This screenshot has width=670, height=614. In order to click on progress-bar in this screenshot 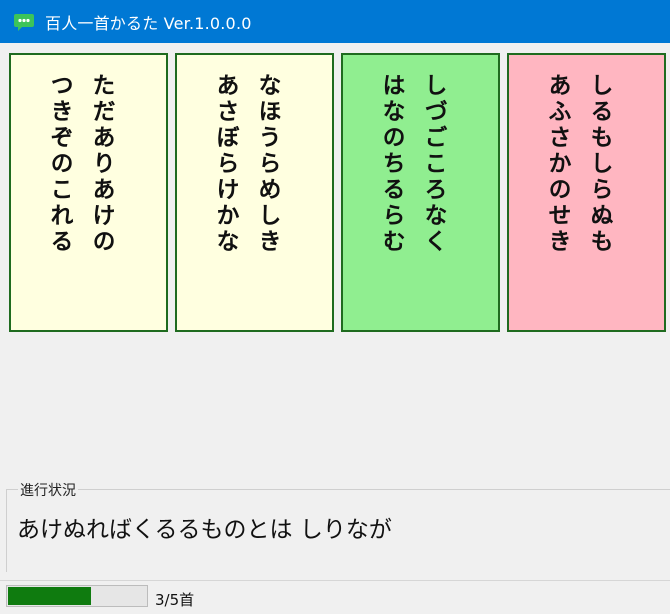, I will do `click(77, 596)`.